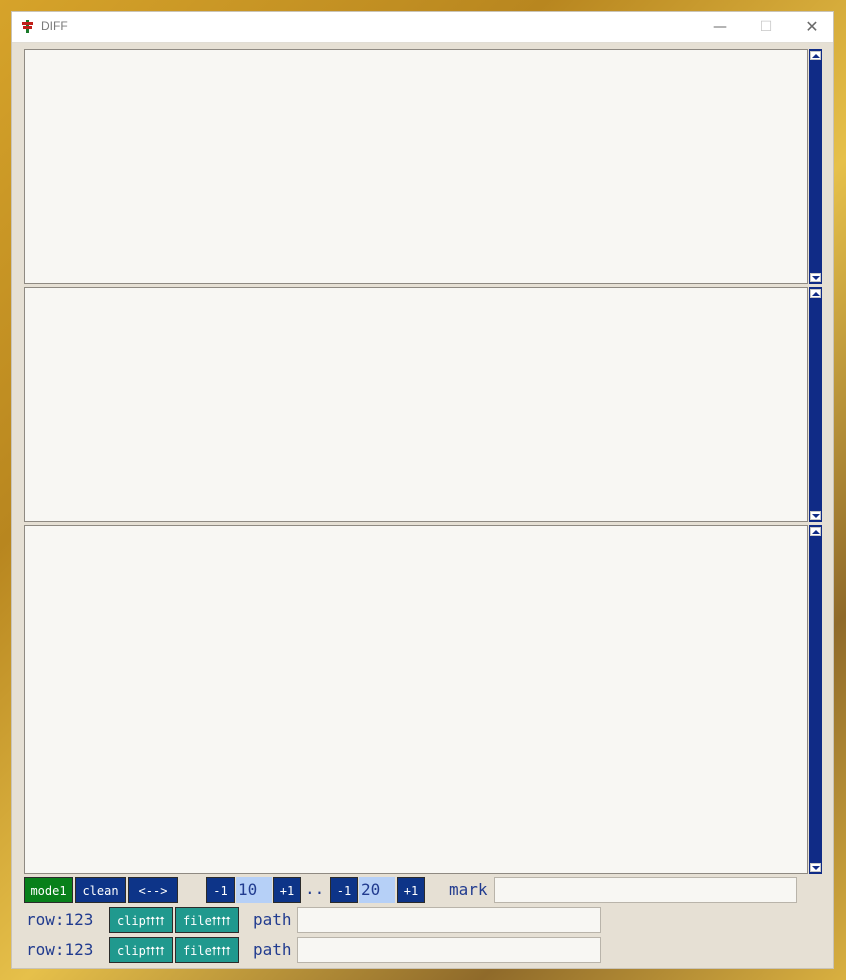 This screenshot has height=980, width=846. I want to click on range-end-minus-button: -1, so click(344, 890).